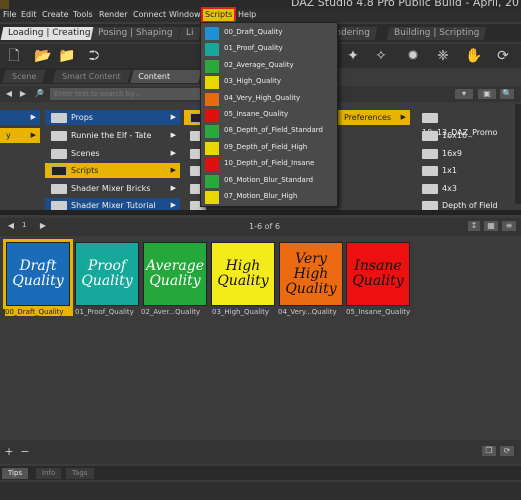 This screenshot has width=521, height=500. Describe the element at coordinates (260, 452) in the screenshot. I see `bottom-toolbar: + − ❐ ⟳` at that location.